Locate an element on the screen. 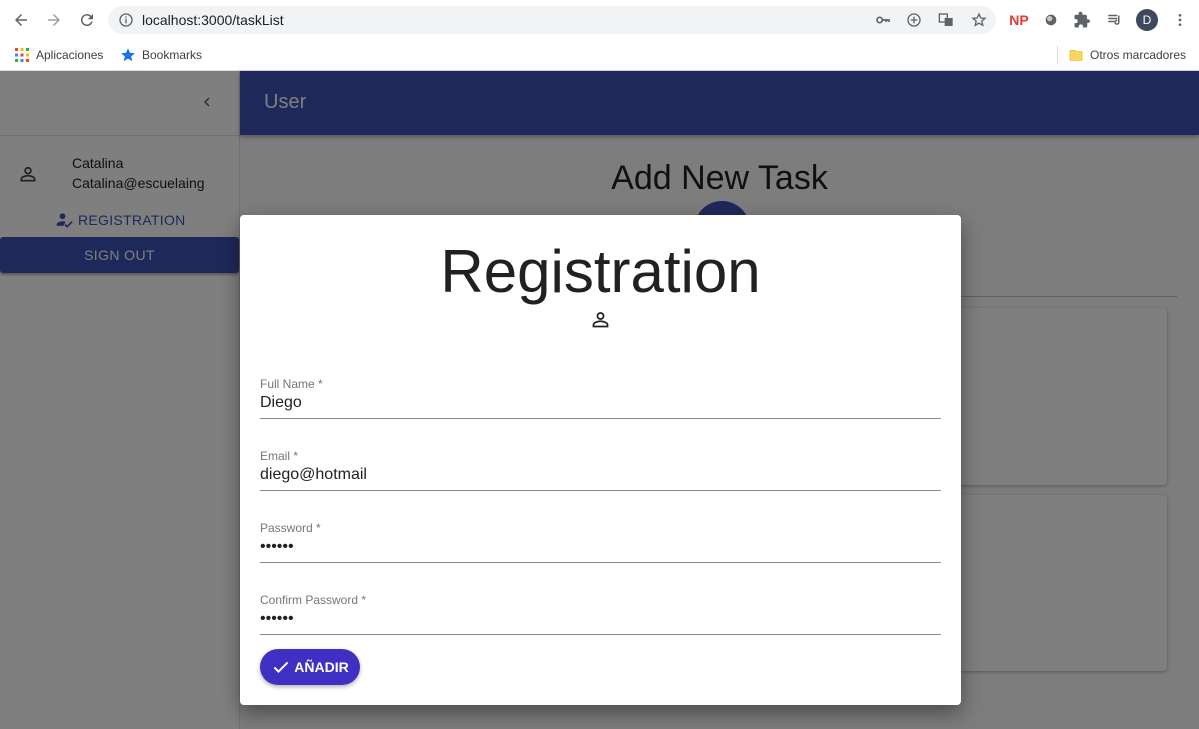 The image size is (1199, 729). back-button is located at coordinates (21, 20).